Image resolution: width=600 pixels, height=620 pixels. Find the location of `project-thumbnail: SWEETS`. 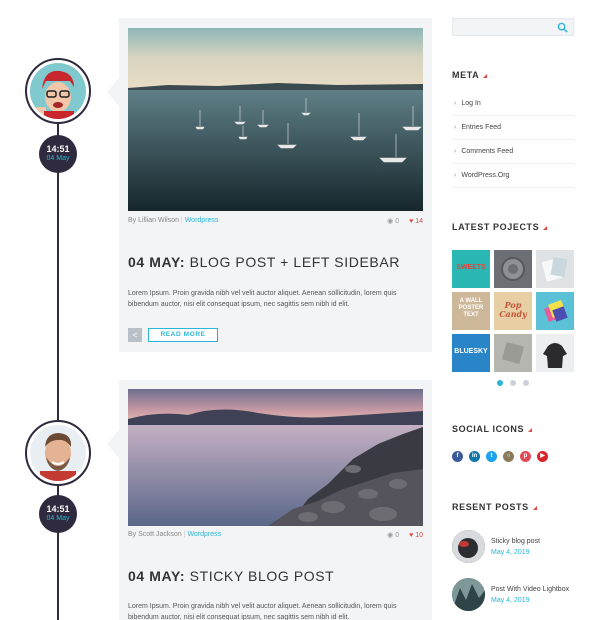

project-thumbnail: SWEETS is located at coordinates (471, 269).